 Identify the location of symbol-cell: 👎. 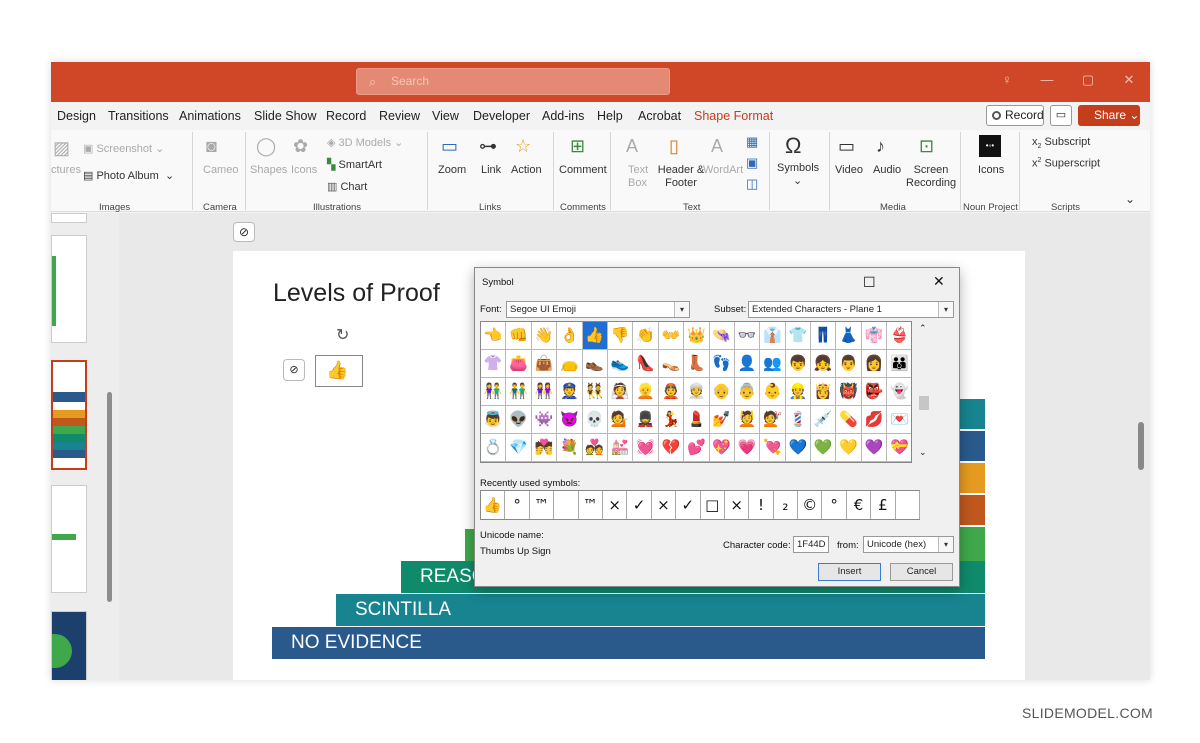
(620, 336).